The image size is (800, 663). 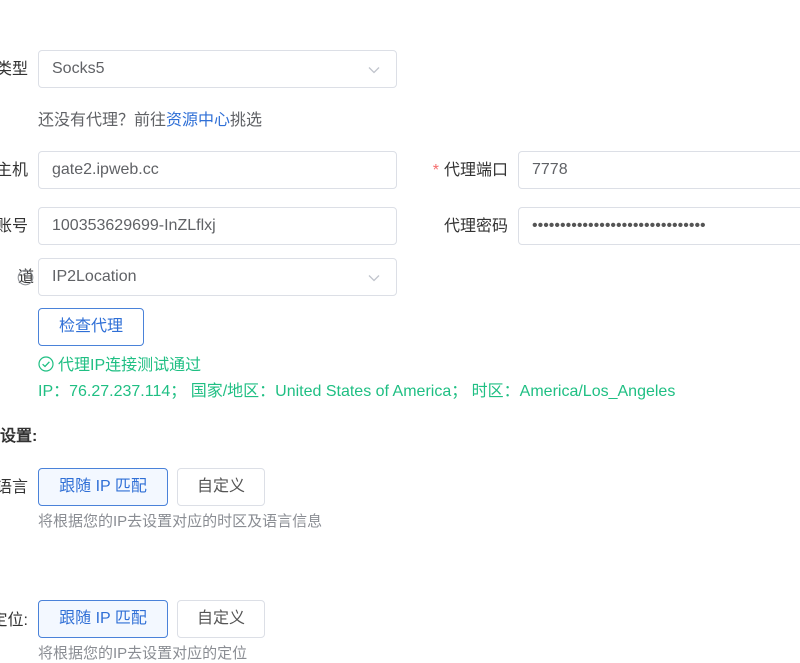 What do you see at coordinates (198, 120) in the screenshot?
I see `resource-center-link: 资源中心` at bounding box center [198, 120].